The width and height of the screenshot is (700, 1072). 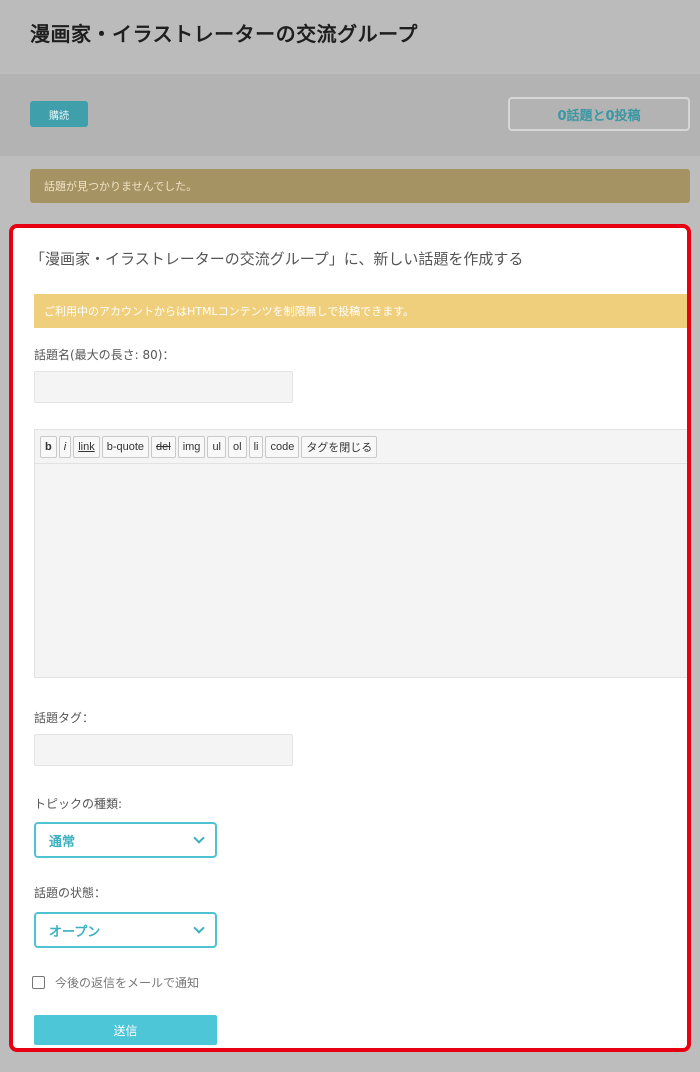 What do you see at coordinates (163, 387) in the screenshot?
I see `topic-title-input` at bounding box center [163, 387].